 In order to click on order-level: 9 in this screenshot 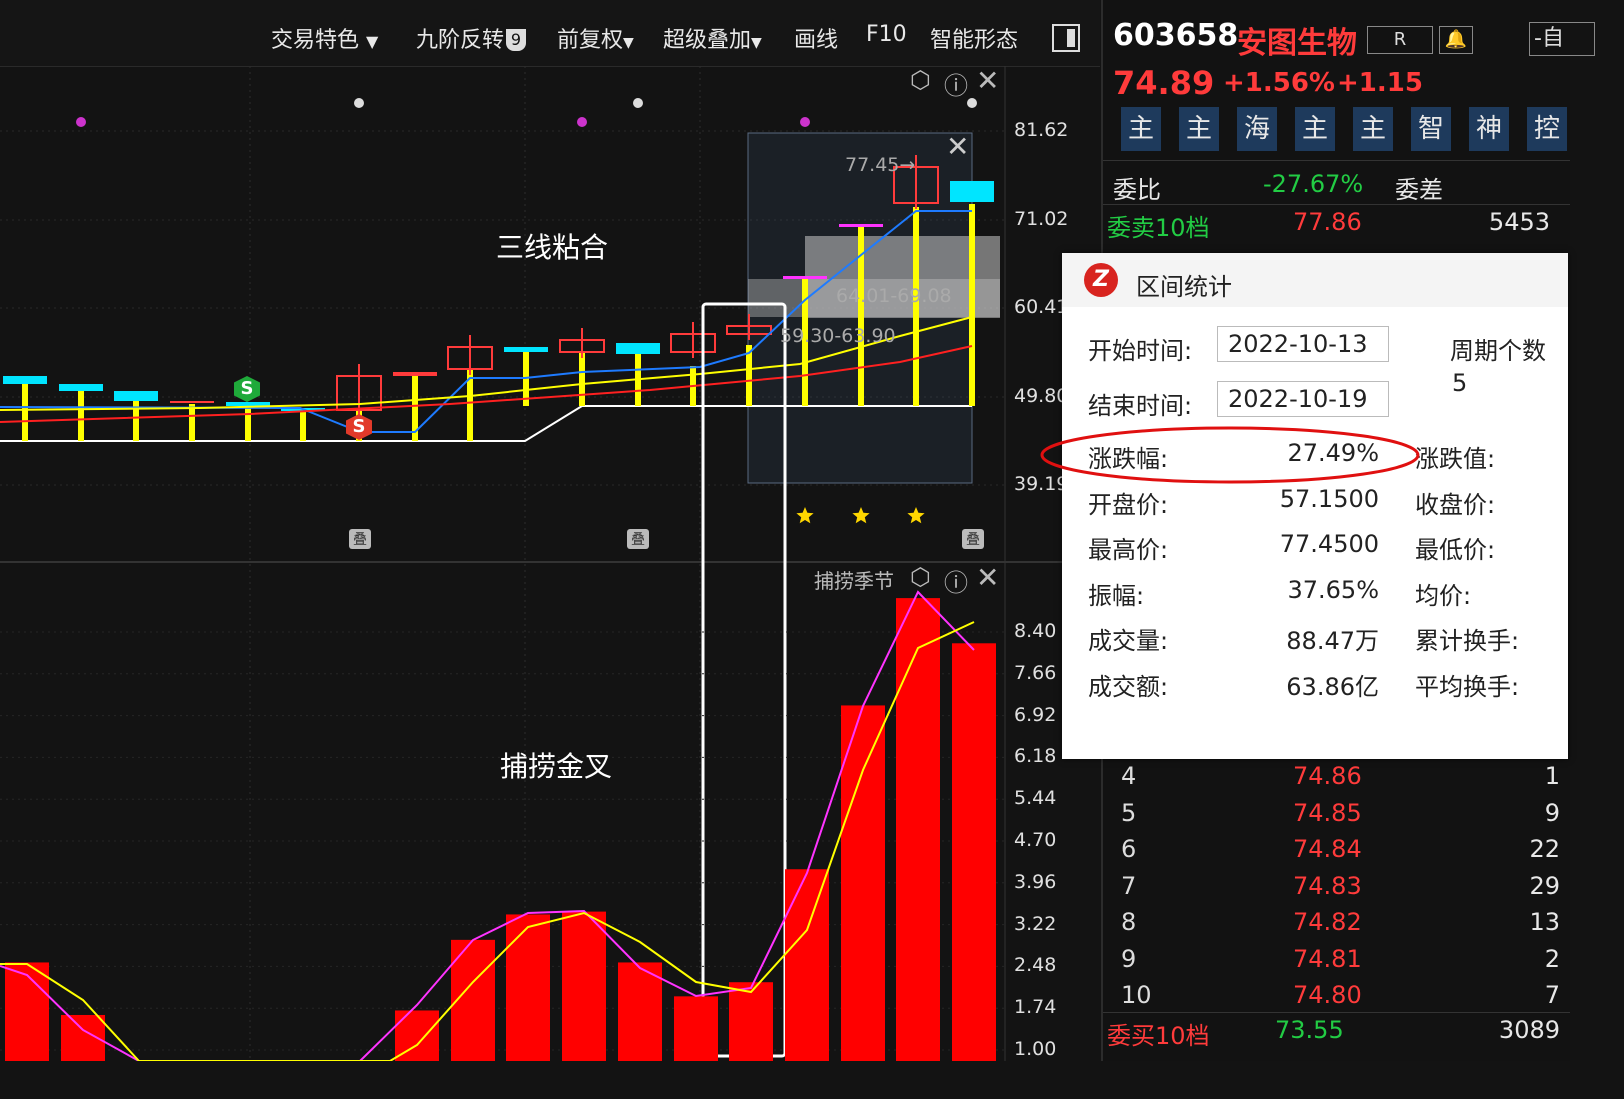, I will do `click(1129, 958)`.